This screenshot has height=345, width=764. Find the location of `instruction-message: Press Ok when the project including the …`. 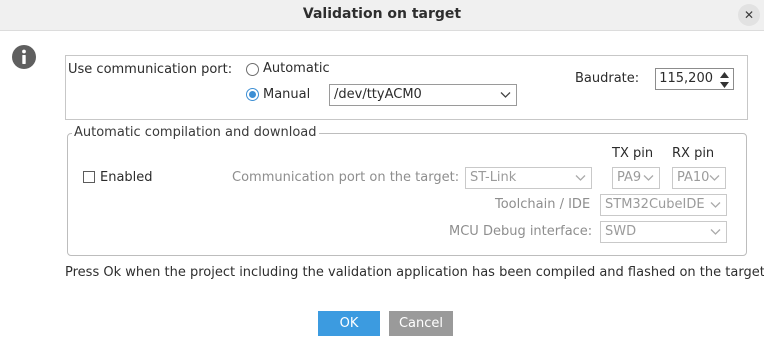

instruction-message: Press Ok when the project including the … is located at coordinates (414, 272).